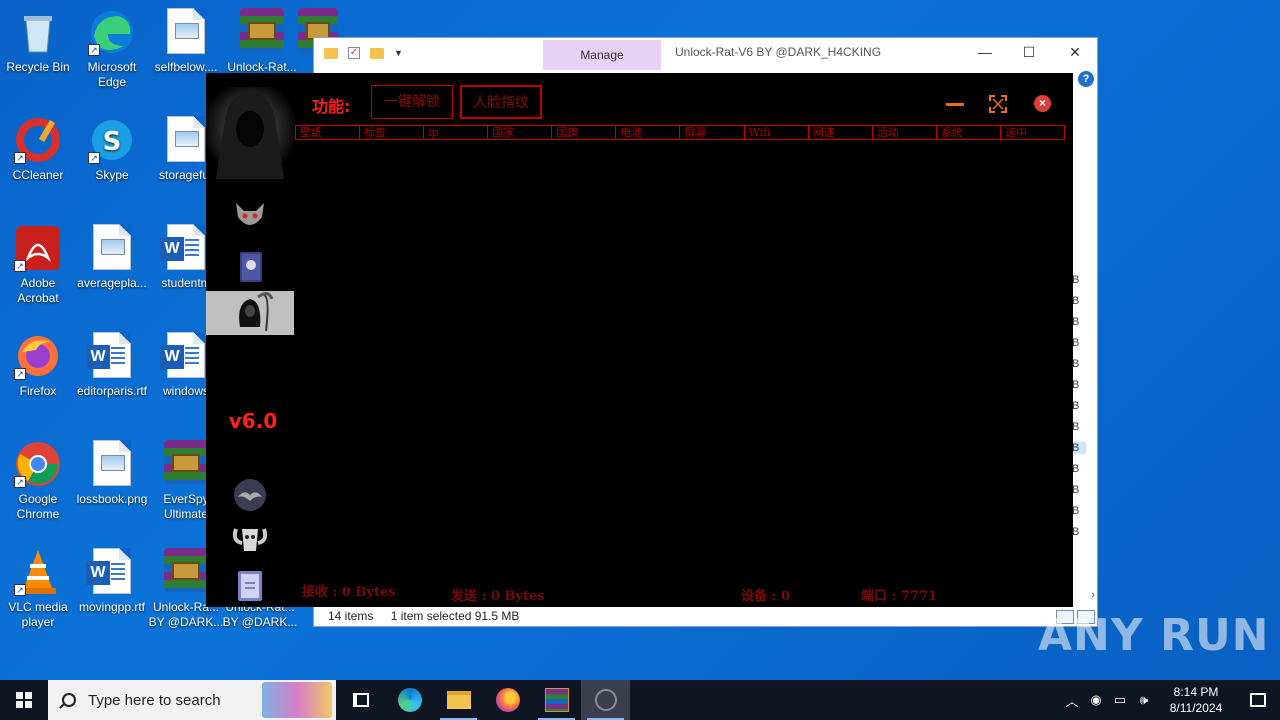 Image resolution: width=1280 pixels, height=720 pixels. I want to click on device-table-header: 壁纸 标签 ip 国家 国旗 电池 屏幕 Wifi 网速 活动 系统 选中, so click(680, 132).